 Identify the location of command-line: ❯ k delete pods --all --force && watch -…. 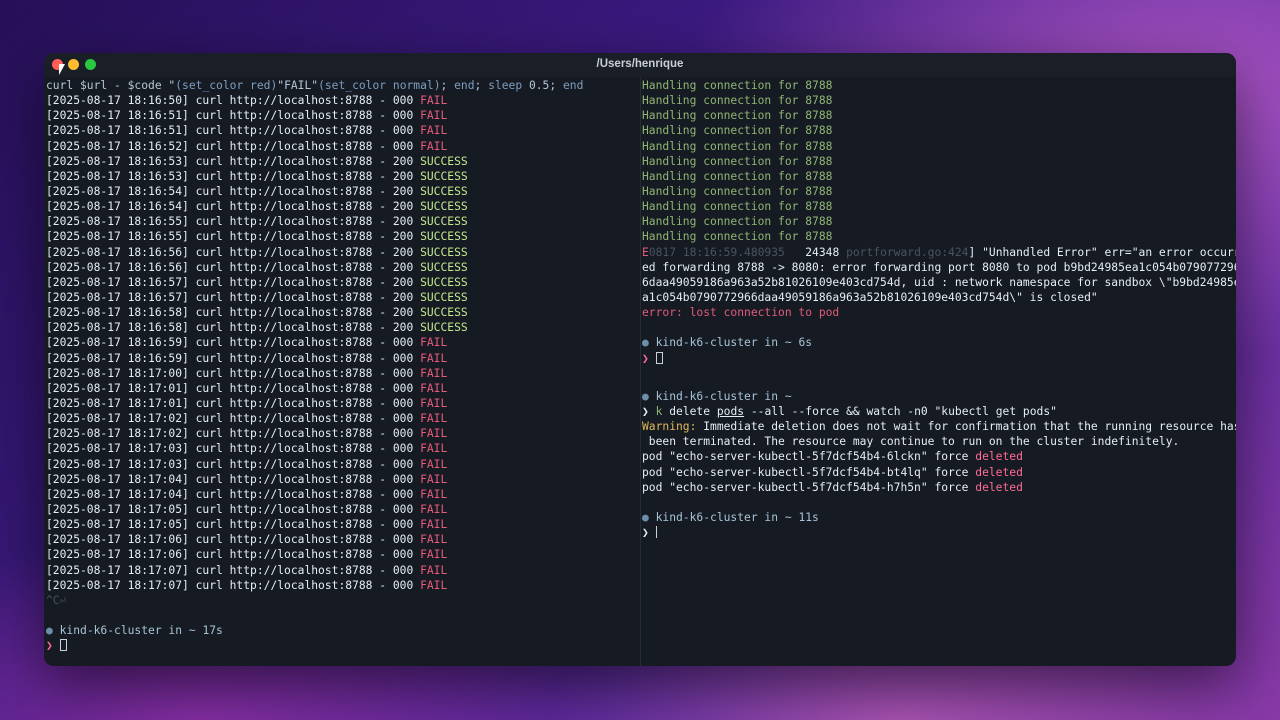
(849, 411).